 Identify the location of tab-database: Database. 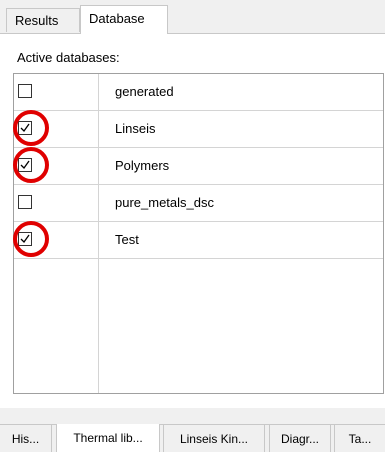
(124, 19).